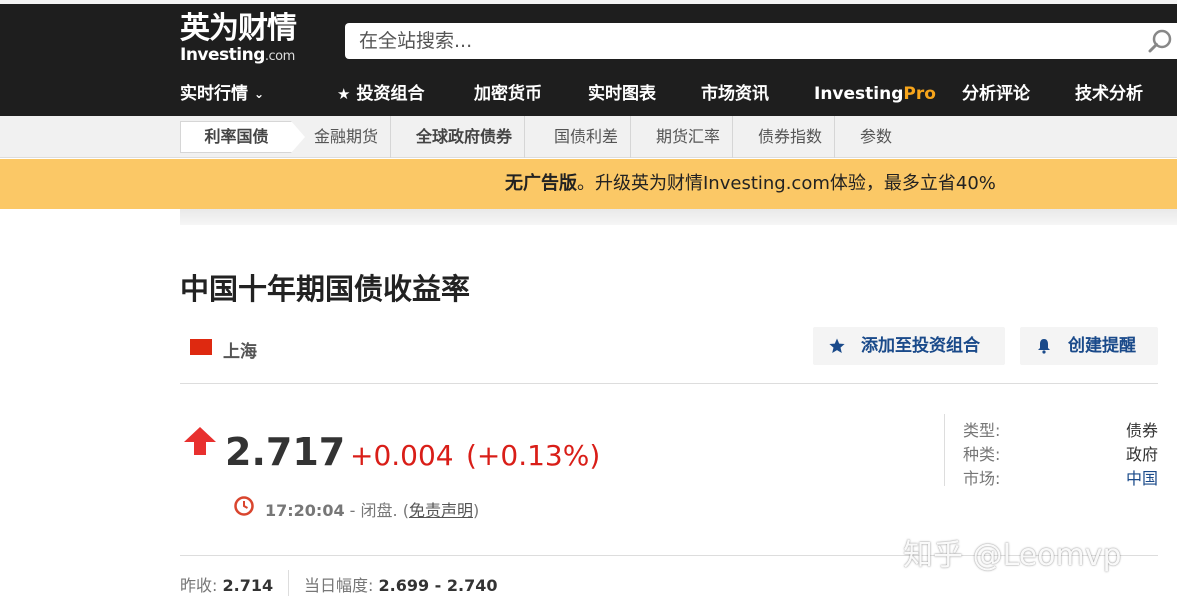 The image size is (1177, 608). What do you see at coordinates (533, 455) in the screenshot?
I see `price-change-percent: (+0.13%)` at bounding box center [533, 455].